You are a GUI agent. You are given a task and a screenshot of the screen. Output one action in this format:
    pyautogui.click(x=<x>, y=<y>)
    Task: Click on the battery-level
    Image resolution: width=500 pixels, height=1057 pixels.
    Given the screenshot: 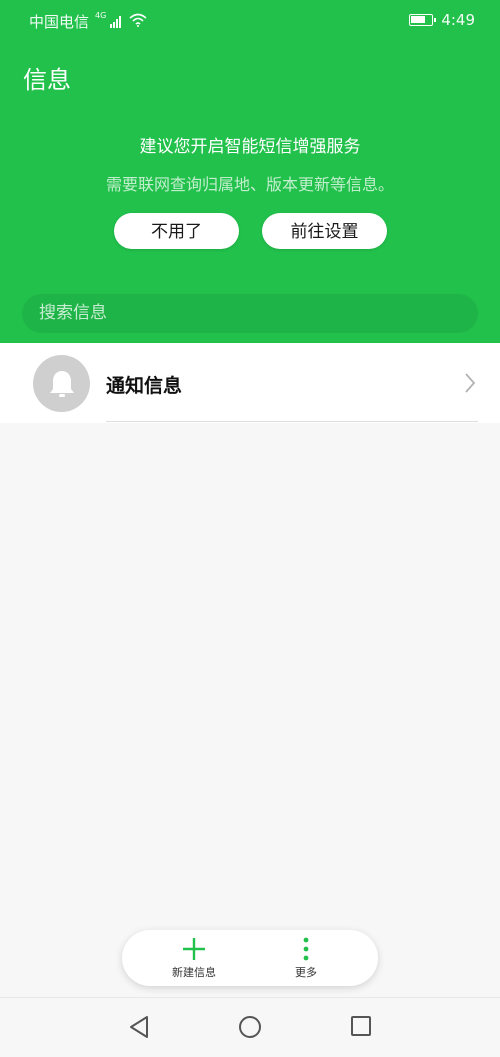 What is the action you would take?
    pyautogui.click(x=418, y=19)
    